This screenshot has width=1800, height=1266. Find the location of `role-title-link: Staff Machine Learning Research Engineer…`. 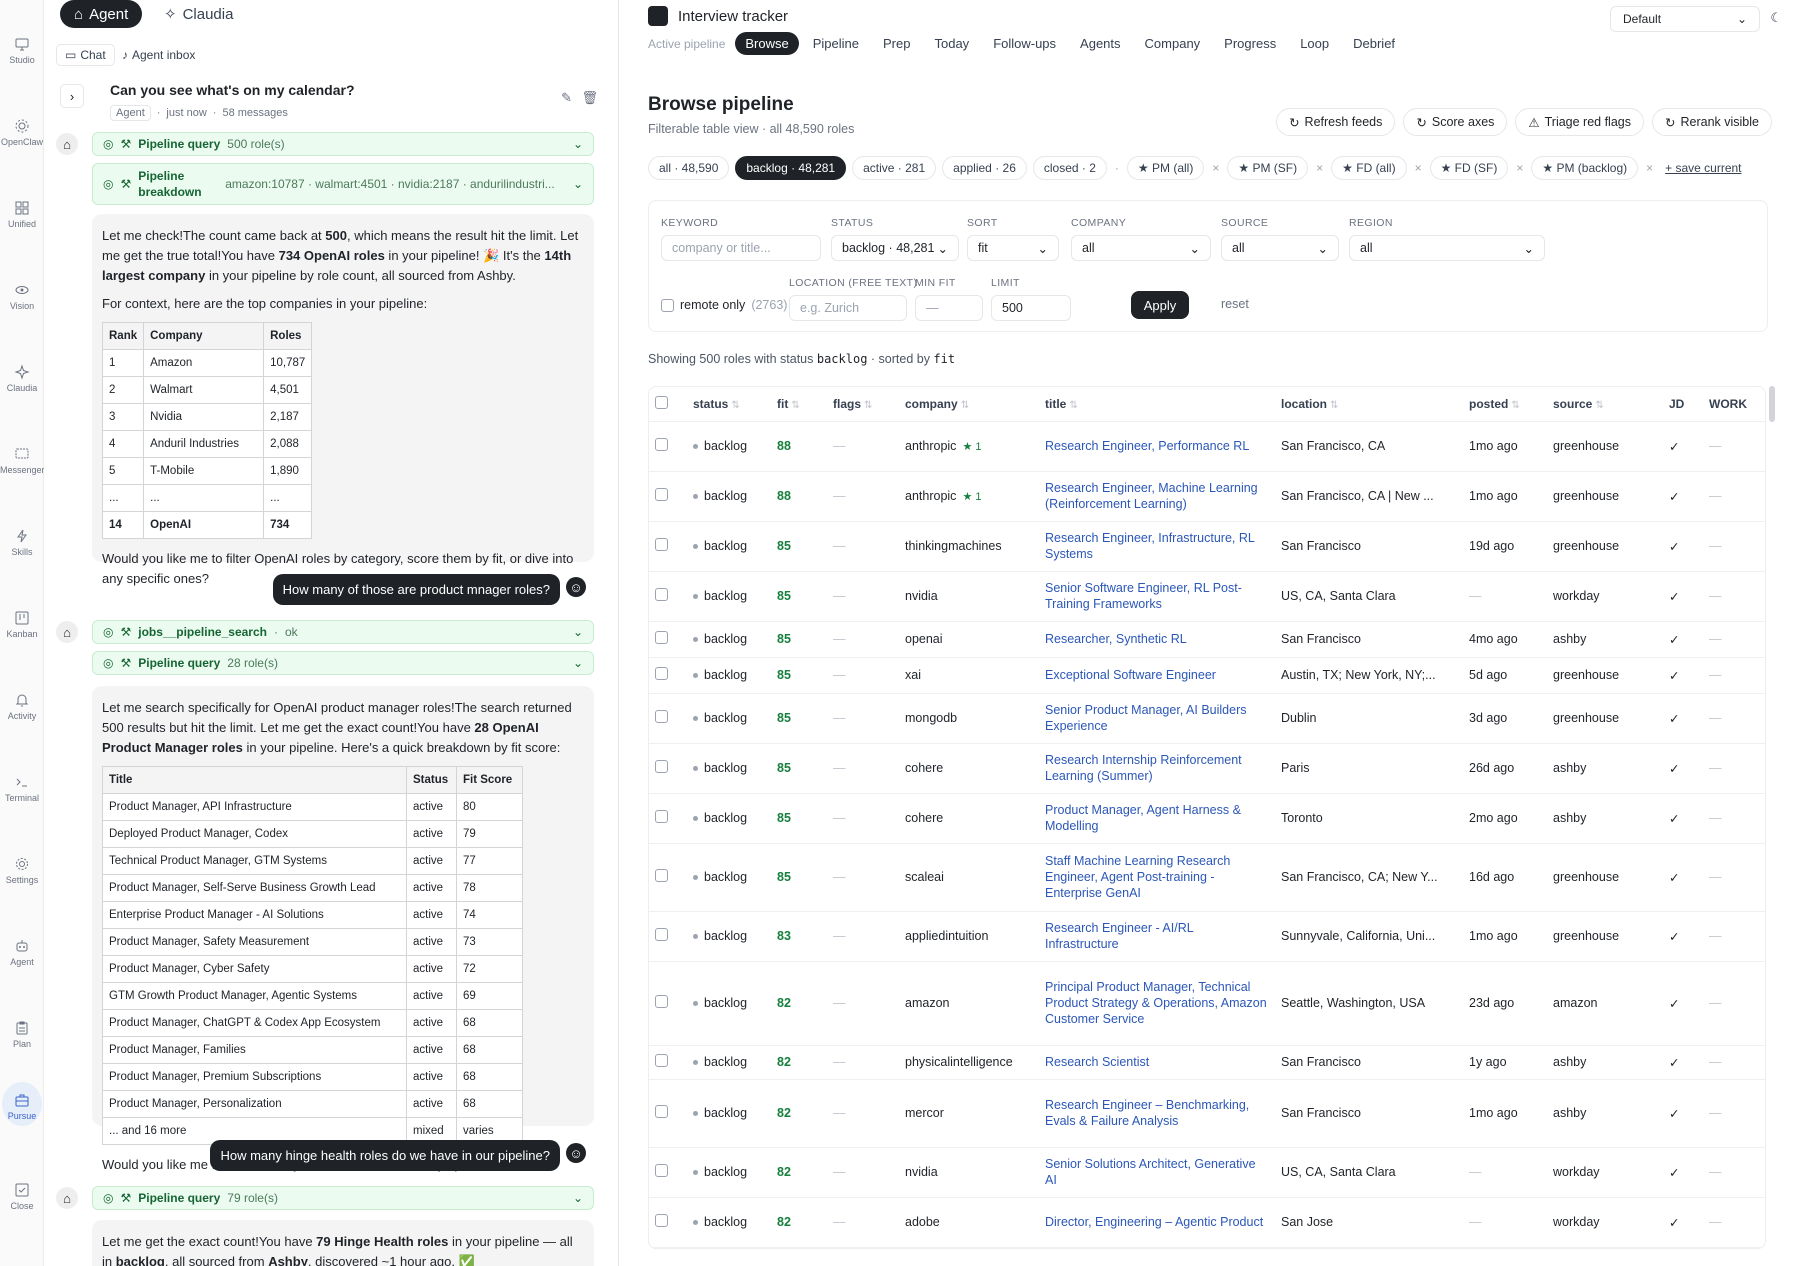

role-title-link: Staff Machine Learning Research Engineer… is located at coordinates (1157, 877).